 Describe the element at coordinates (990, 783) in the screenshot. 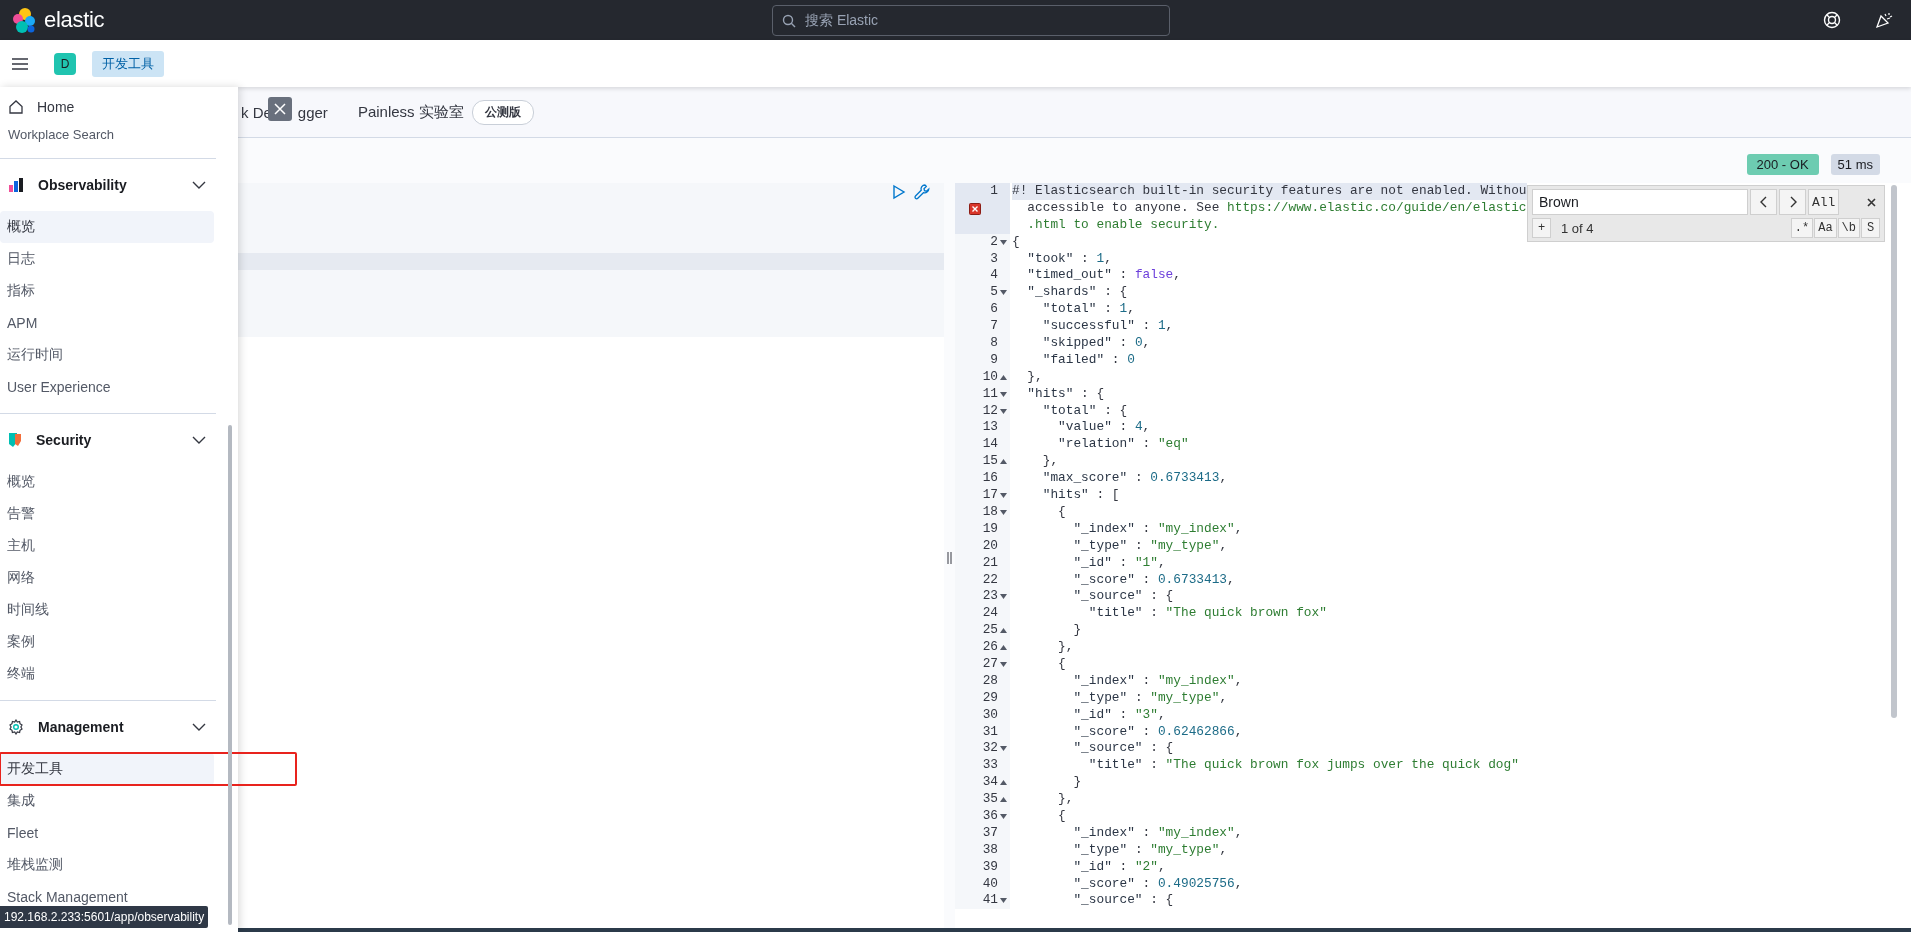

I see `line-number: 34` at that location.